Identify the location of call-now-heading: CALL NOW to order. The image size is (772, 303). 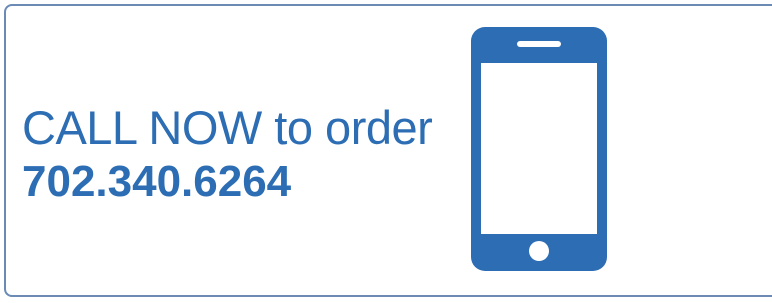
(227, 127).